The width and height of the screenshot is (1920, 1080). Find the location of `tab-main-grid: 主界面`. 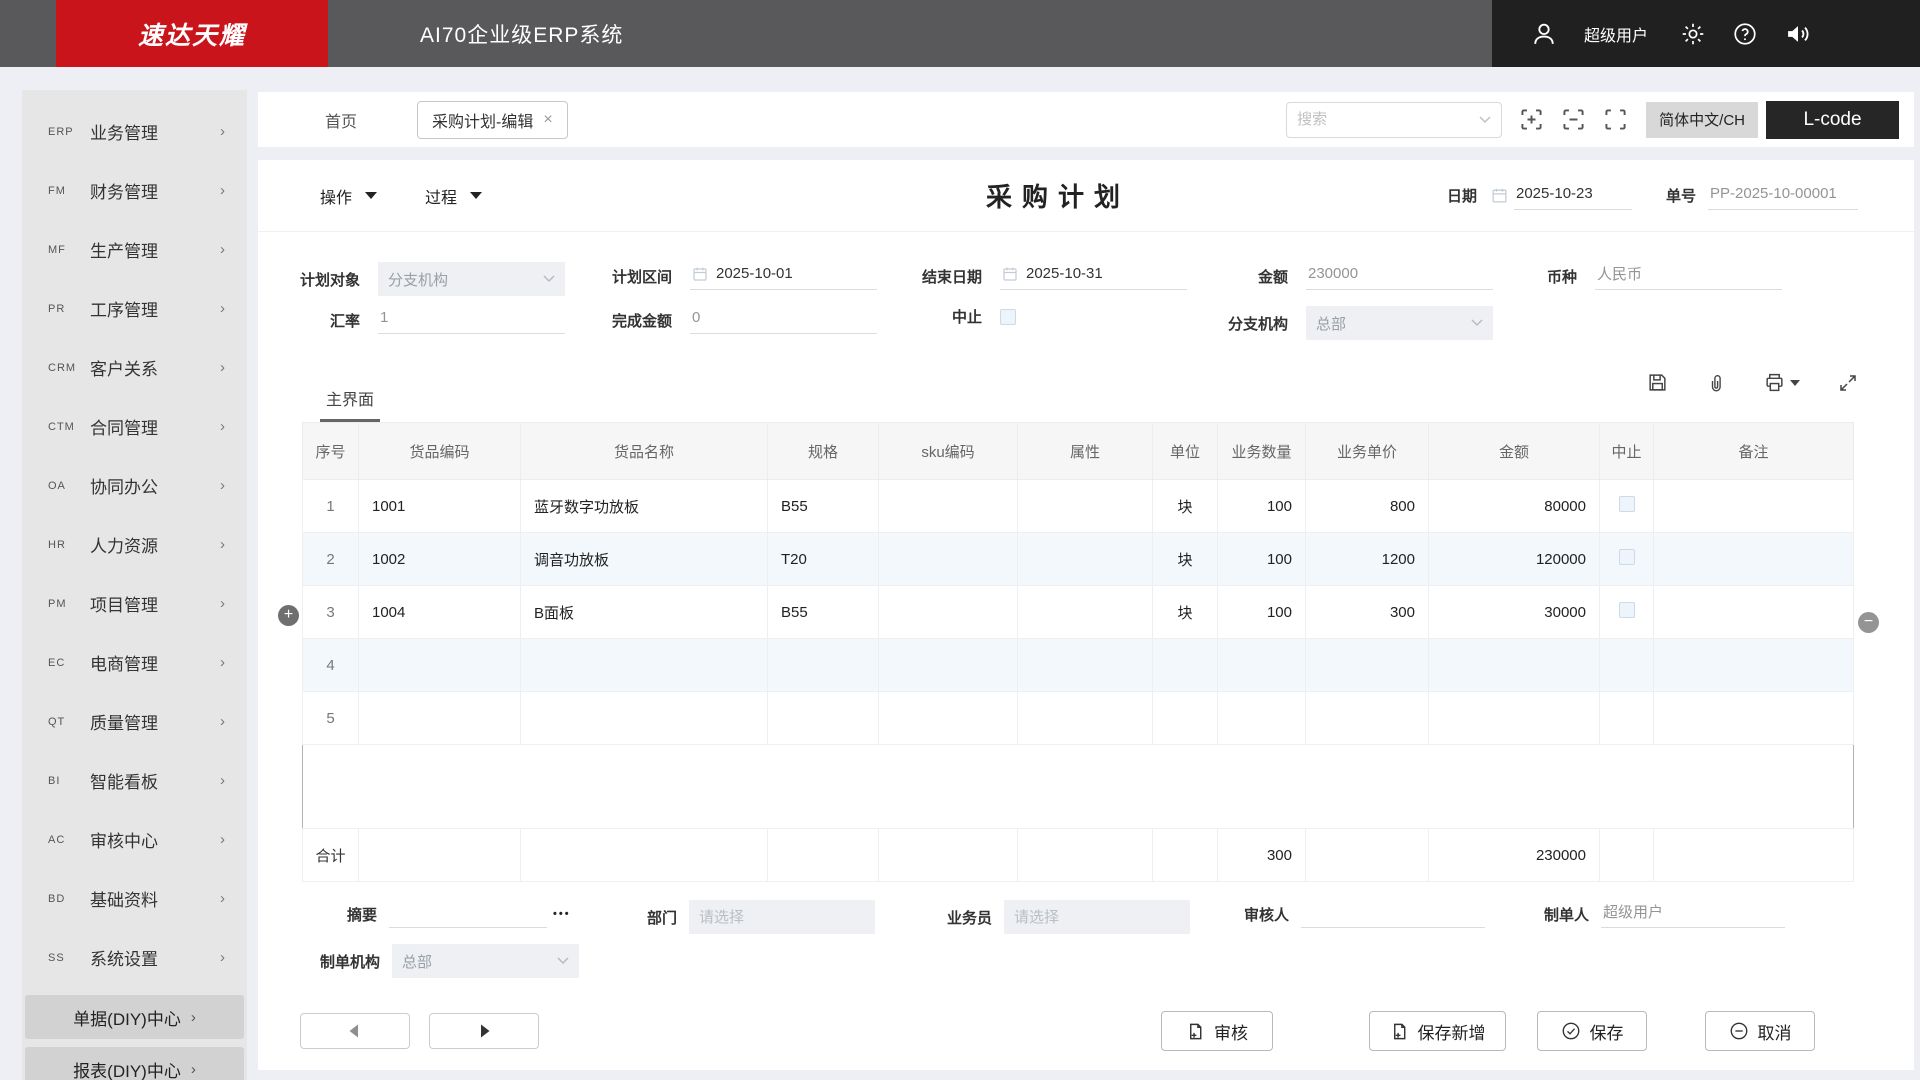

tab-main-grid: 主界面 is located at coordinates (350, 404).